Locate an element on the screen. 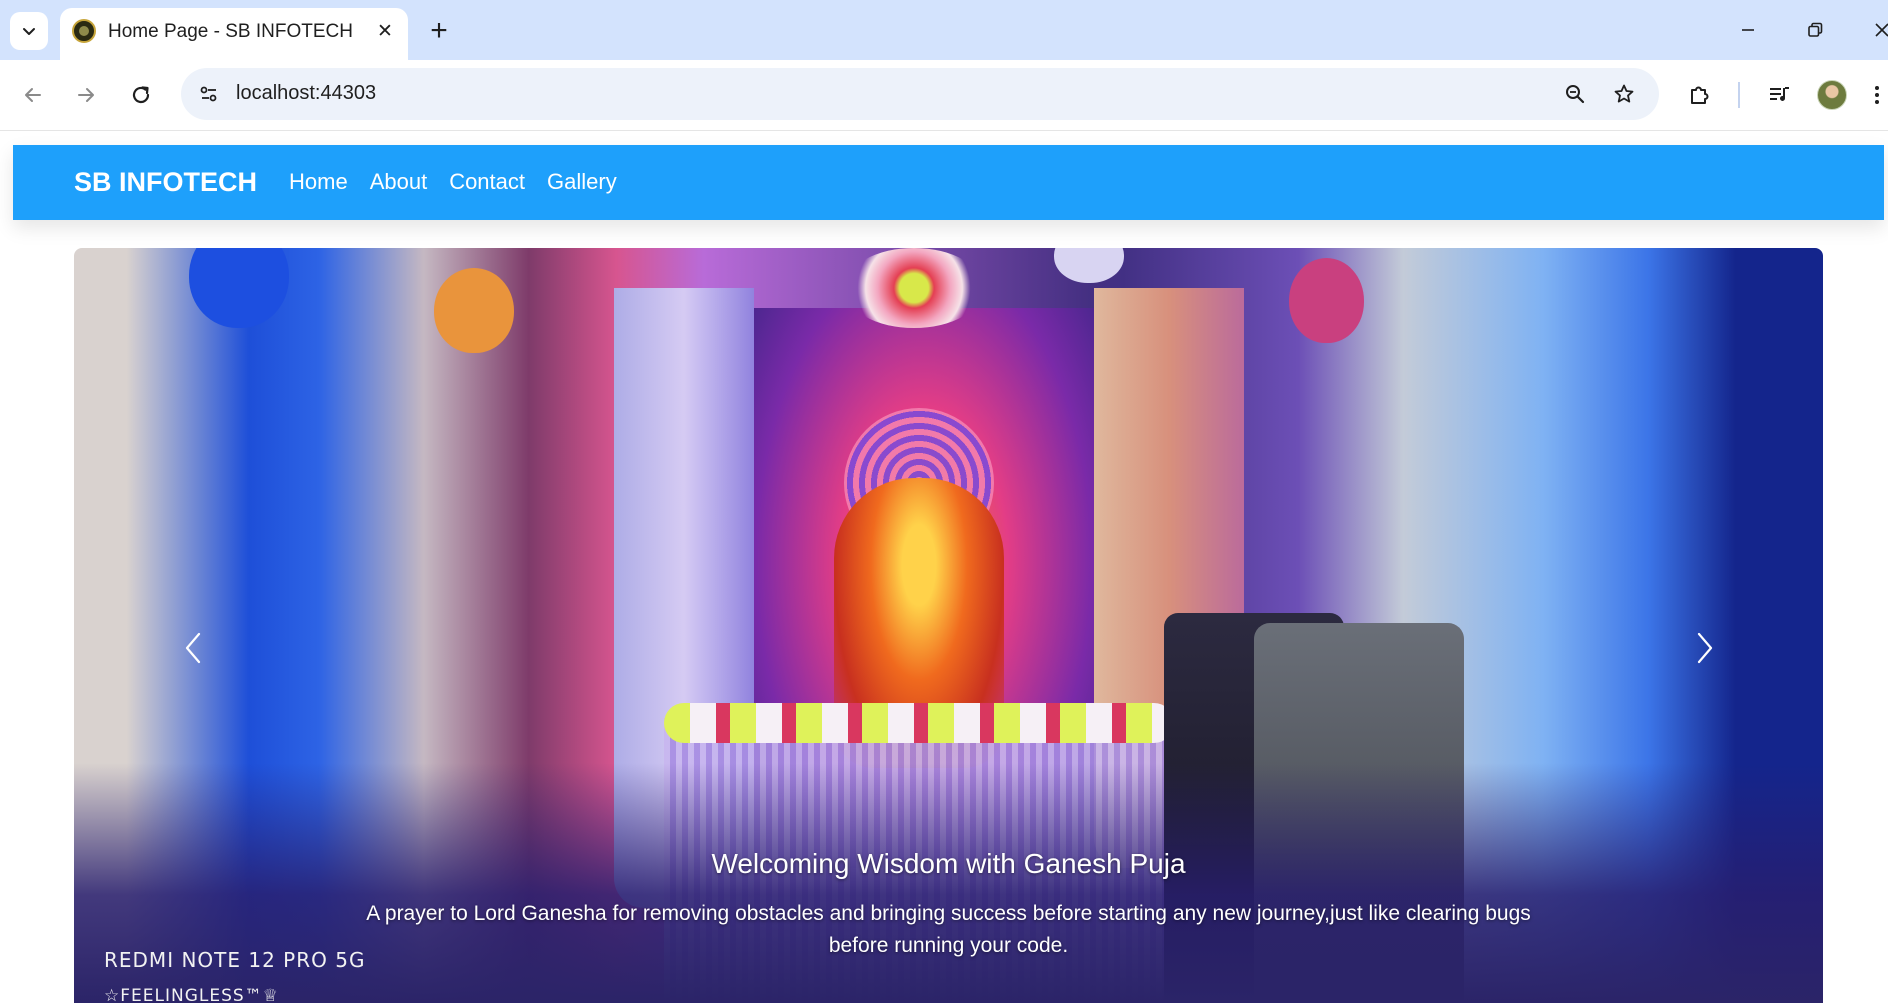 The height and width of the screenshot is (1003, 1888). photo-watermark: REDMI NOTE 12 PRO 5G ☆FEELINGLESS™♕ is located at coordinates (234, 975).